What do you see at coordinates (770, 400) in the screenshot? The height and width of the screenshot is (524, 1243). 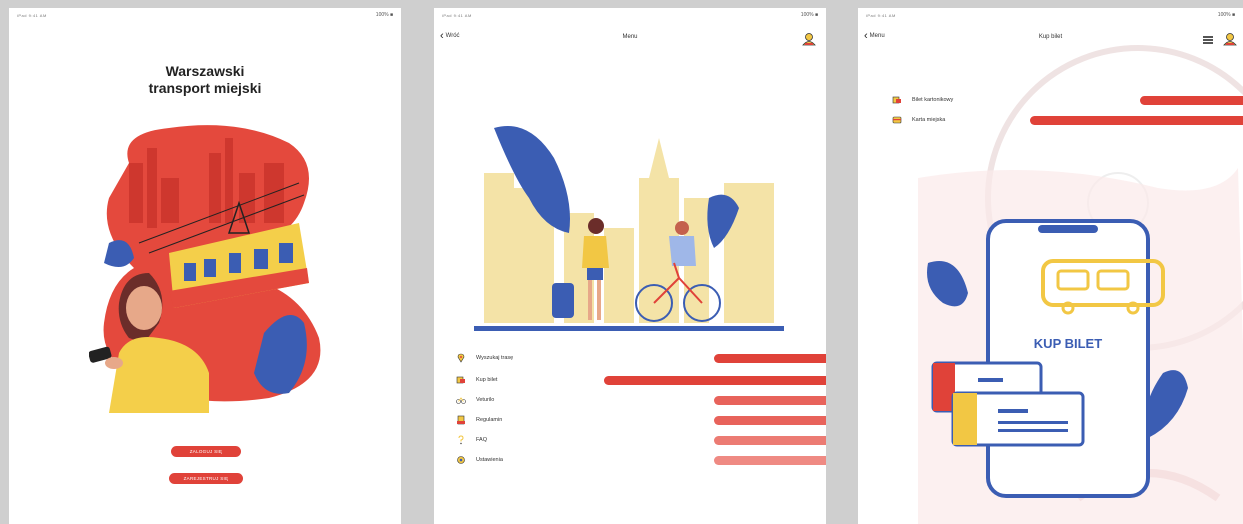 I see `menu-bar-veturilo` at bounding box center [770, 400].